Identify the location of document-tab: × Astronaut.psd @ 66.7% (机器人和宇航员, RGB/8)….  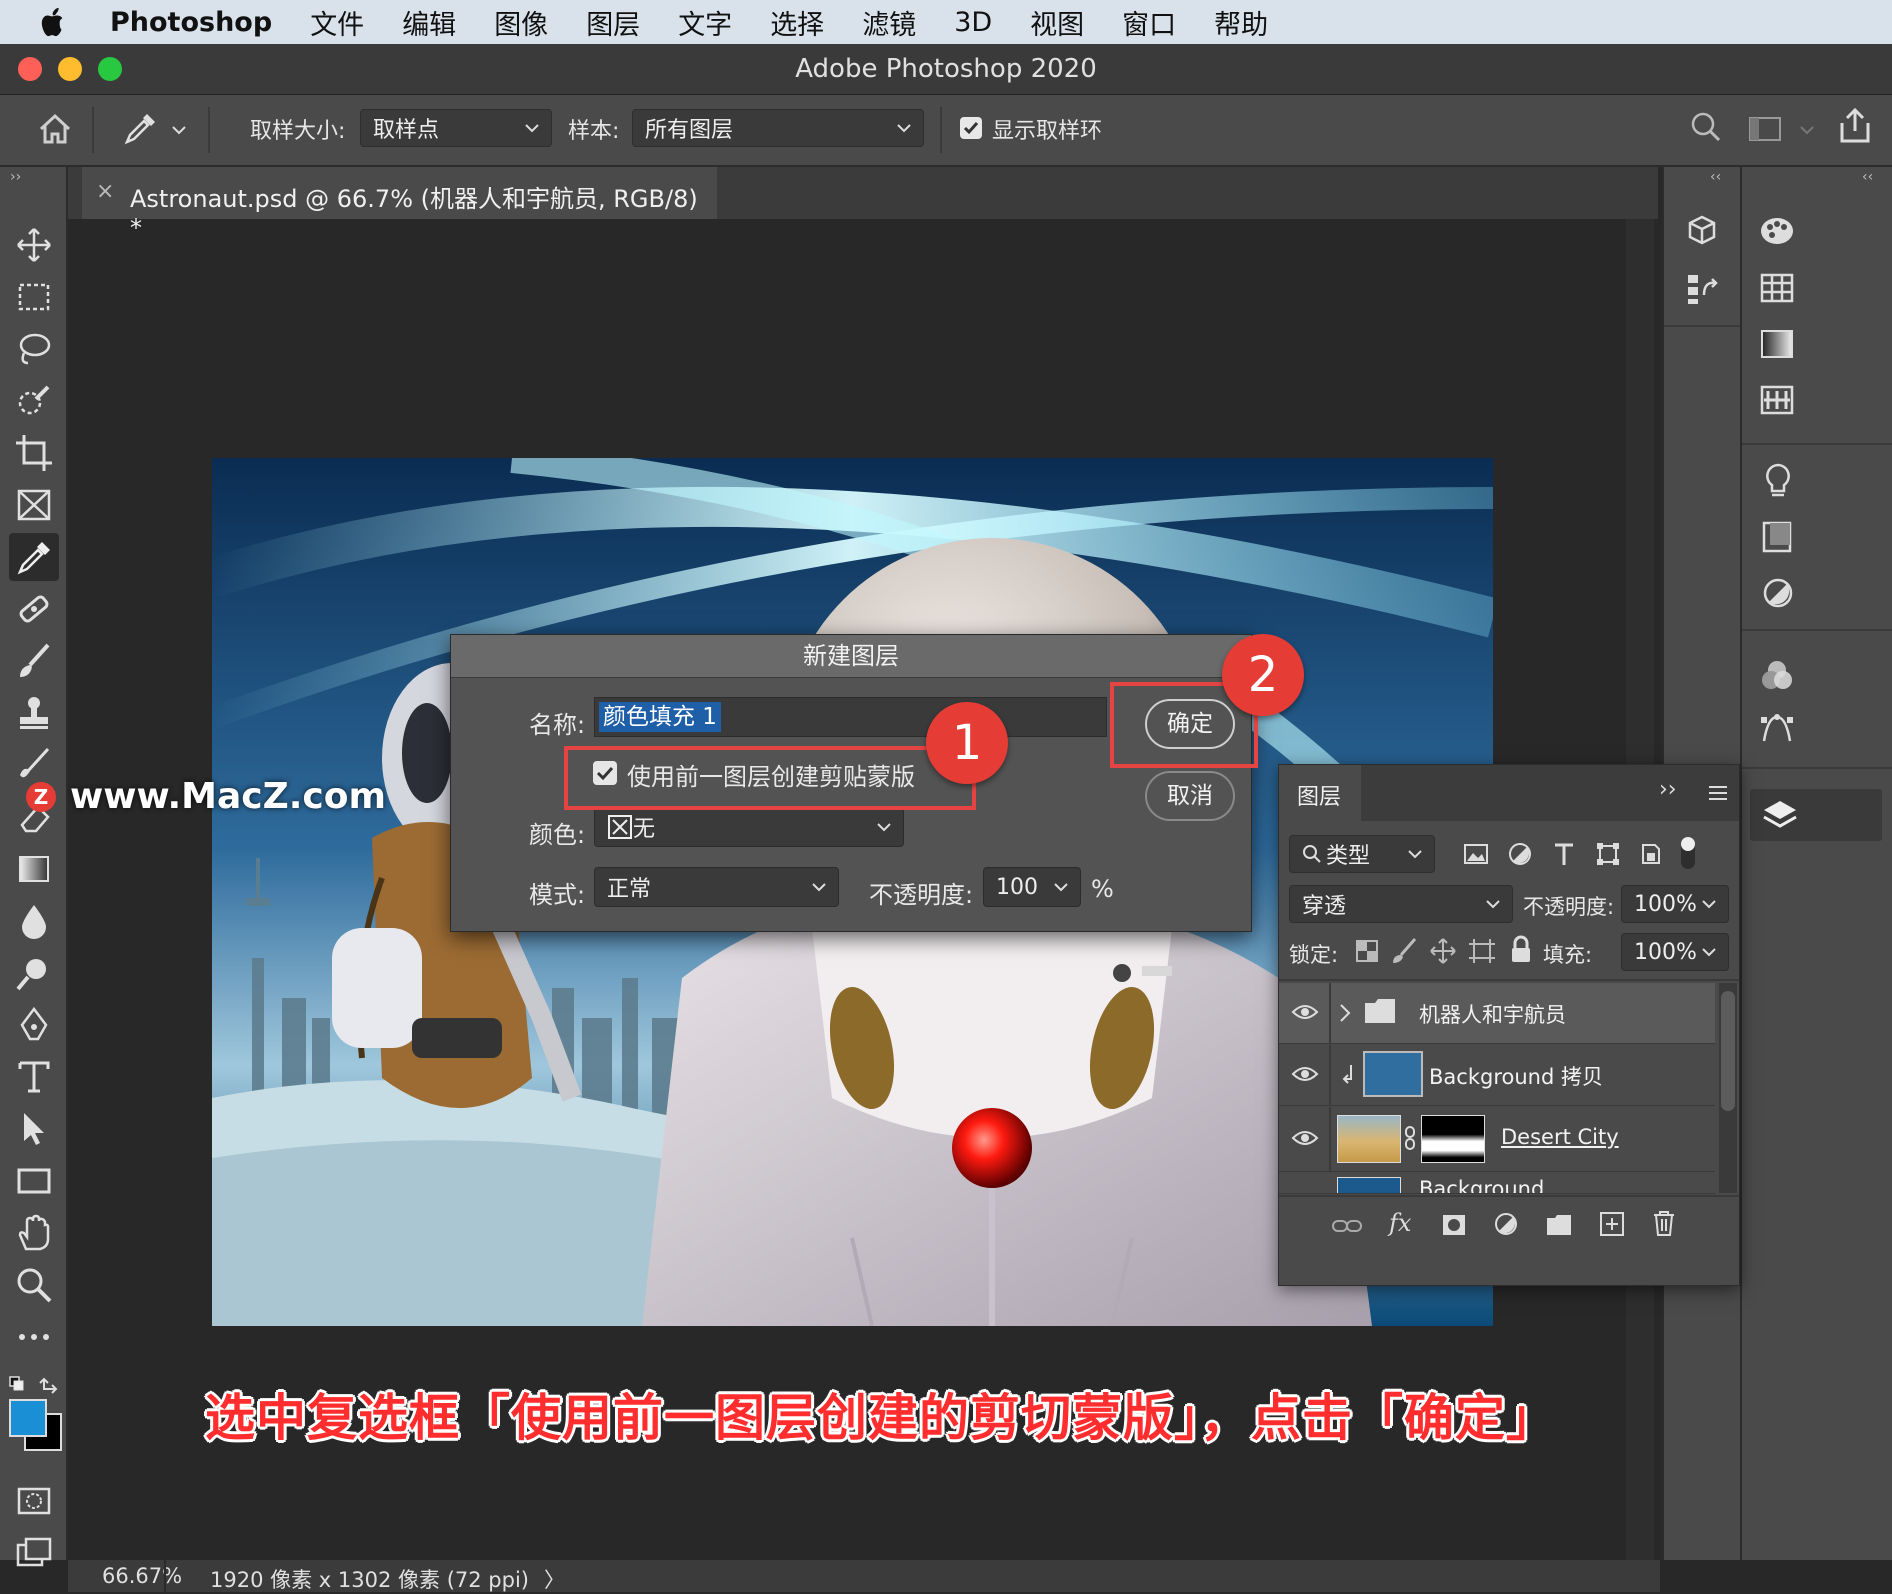
(399, 204).